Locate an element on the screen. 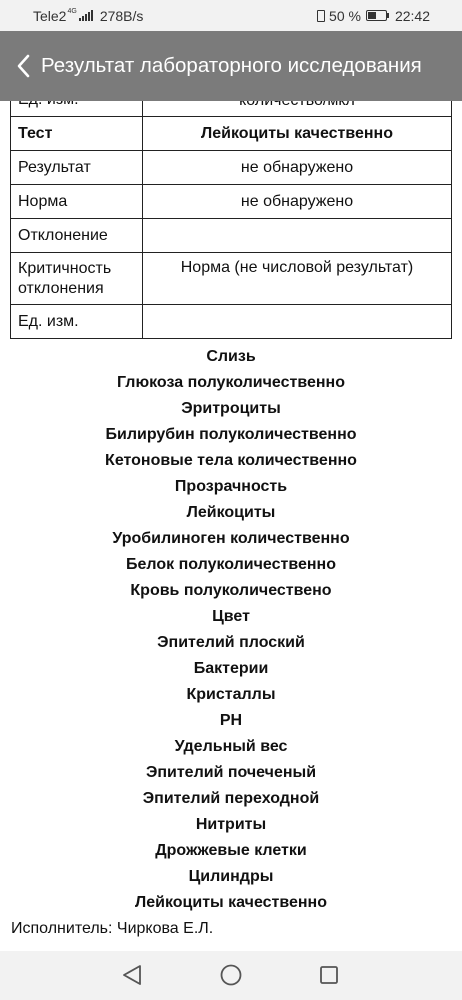  system-nav-bar is located at coordinates (231, 975).